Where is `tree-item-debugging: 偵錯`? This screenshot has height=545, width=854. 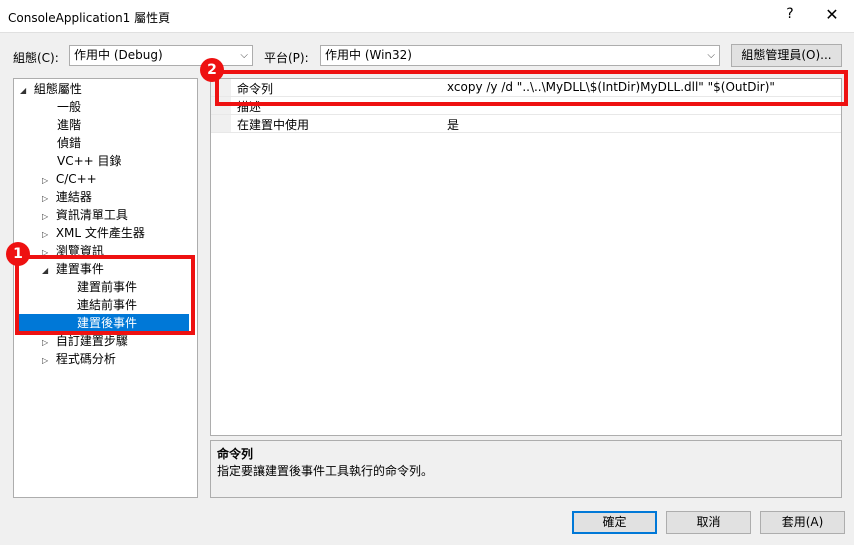 tree-item-debugging: 偵錯 is located at coordinates (69, 143).